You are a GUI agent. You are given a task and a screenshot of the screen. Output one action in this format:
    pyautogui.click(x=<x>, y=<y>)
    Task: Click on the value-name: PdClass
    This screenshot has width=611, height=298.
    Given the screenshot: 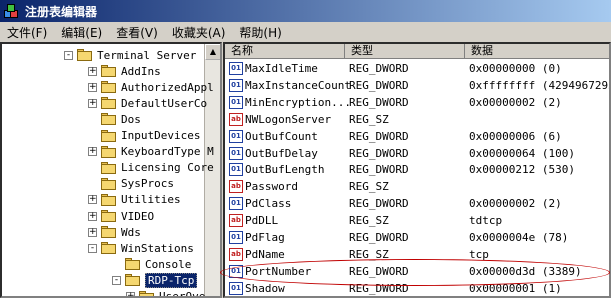 What is the action you would take?
    pyautogui.click(x=268, y=204)
    